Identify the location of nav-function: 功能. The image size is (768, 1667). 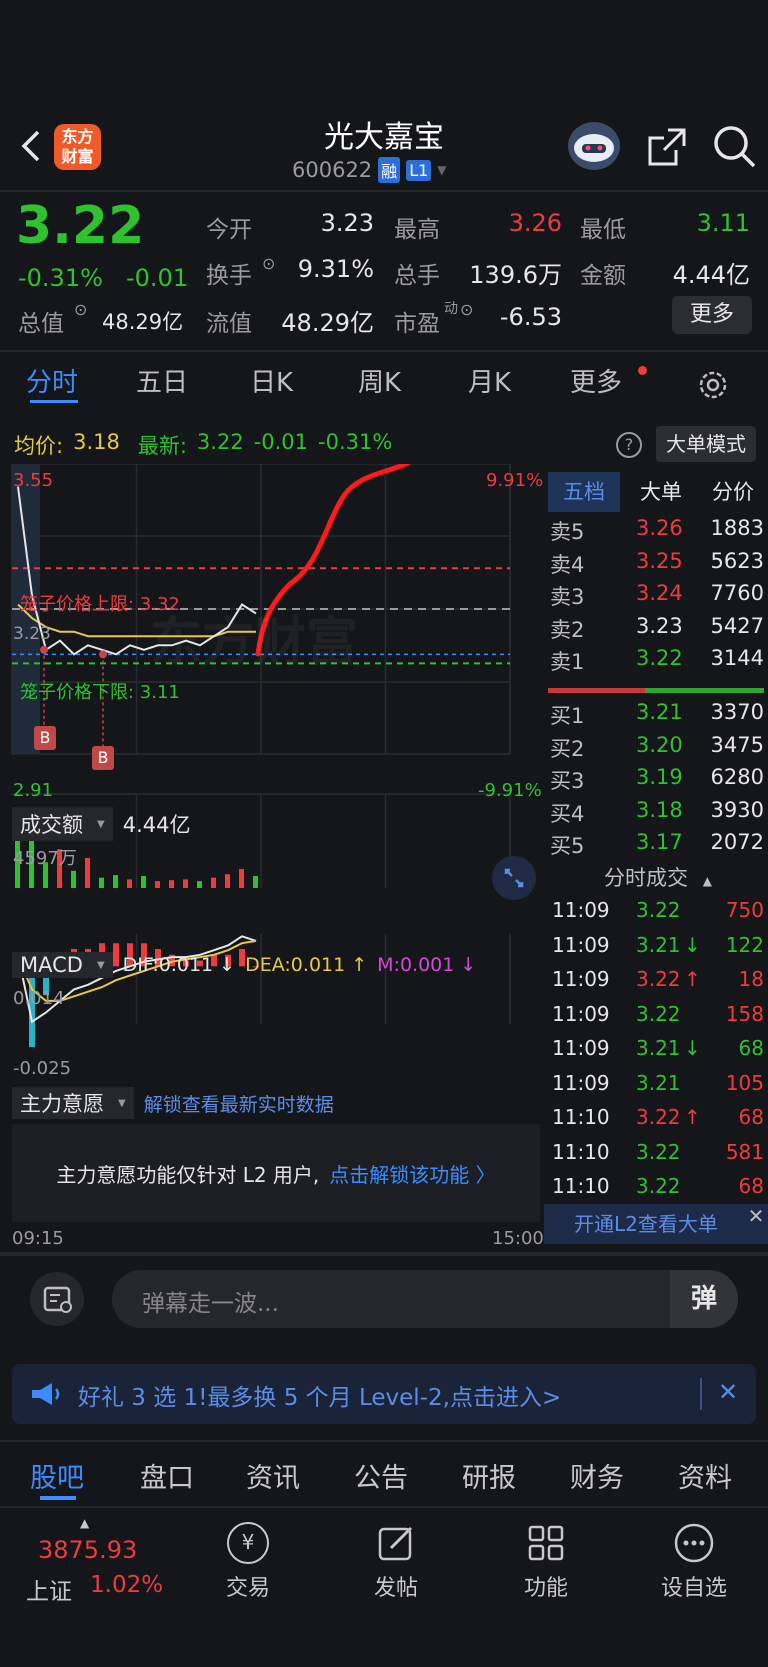
(546, 1561).